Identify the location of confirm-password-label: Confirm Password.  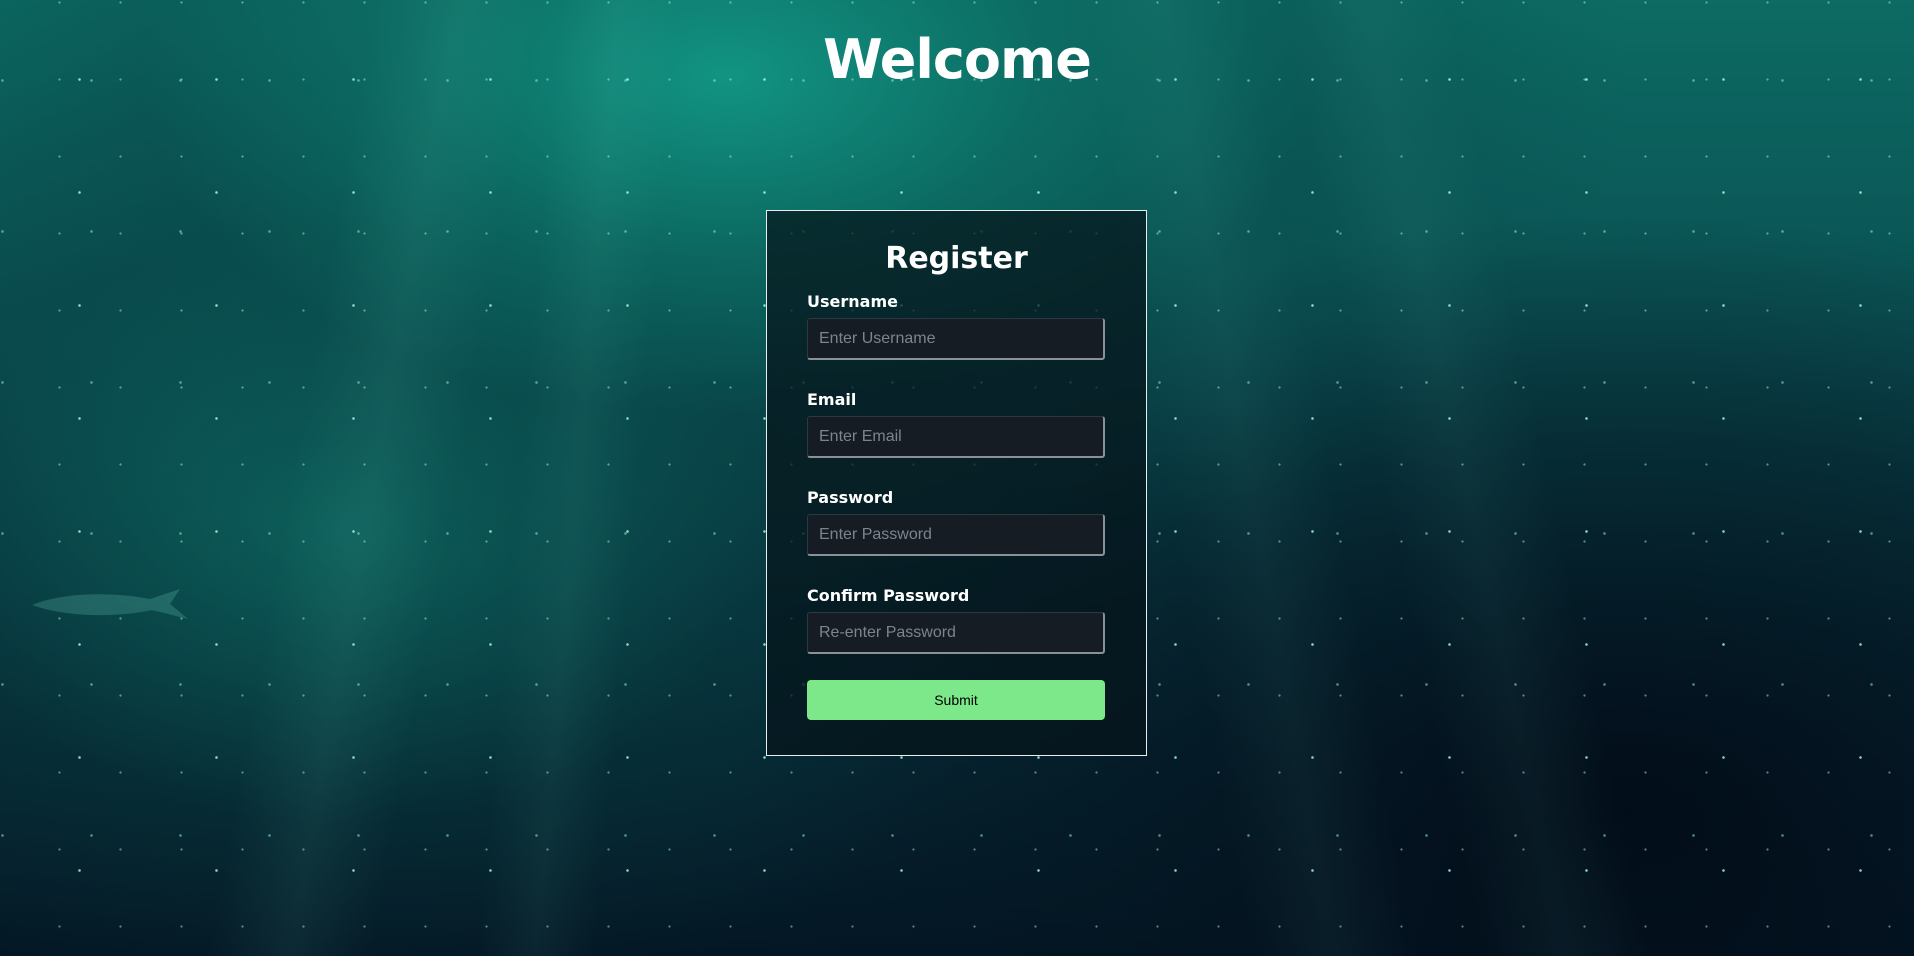
(888, 595).